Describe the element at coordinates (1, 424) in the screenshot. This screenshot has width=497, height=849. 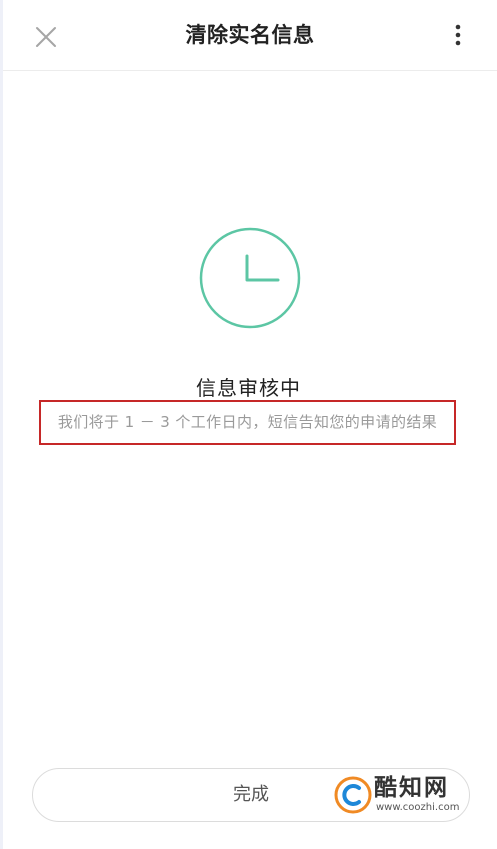
I see `left-edge-strip` at that location.